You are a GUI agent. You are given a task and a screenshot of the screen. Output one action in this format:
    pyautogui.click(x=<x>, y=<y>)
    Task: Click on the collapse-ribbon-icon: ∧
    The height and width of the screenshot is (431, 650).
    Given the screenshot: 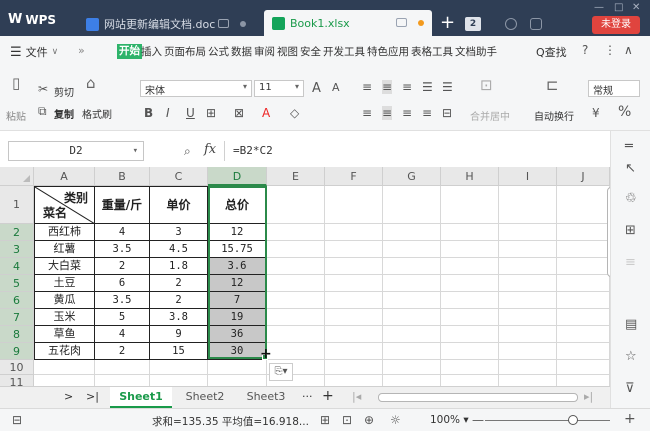 What is the action you would take?
    pyautogui.click(x=628, y=50)
    